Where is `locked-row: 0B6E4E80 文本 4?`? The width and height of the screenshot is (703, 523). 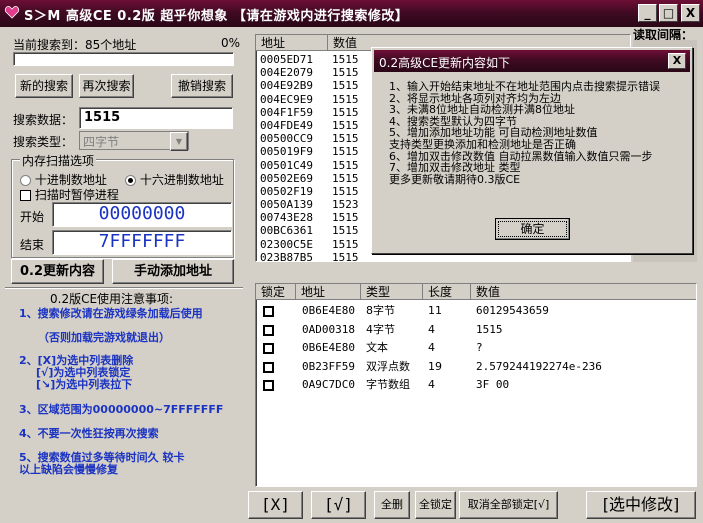
locked-row: 0B6E4E80 文本 4? is located at coordinates (476, 348).